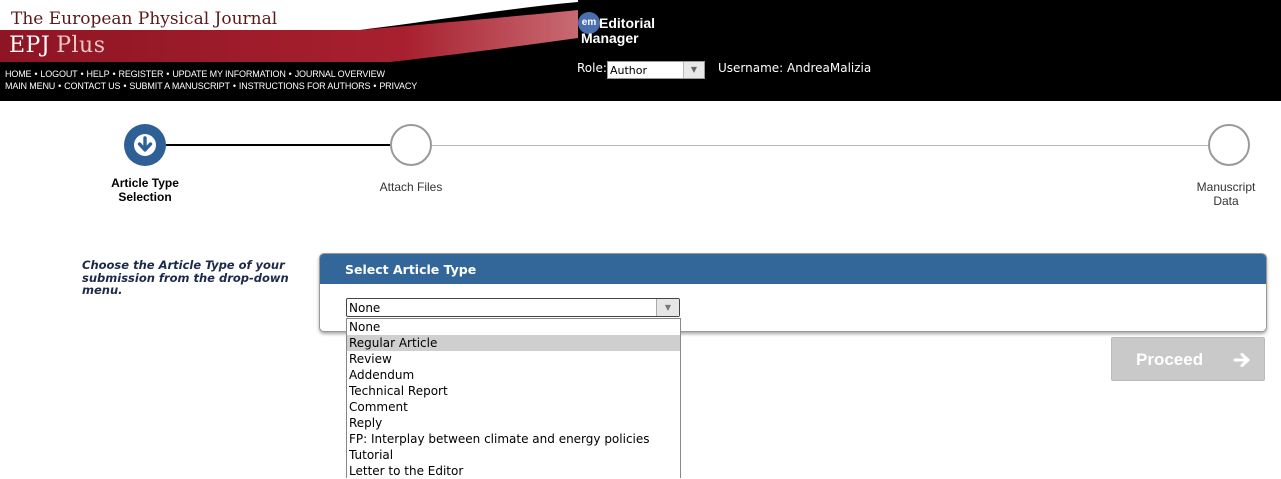  I want to click on dropdown-option: Reply, so click(513, 423).